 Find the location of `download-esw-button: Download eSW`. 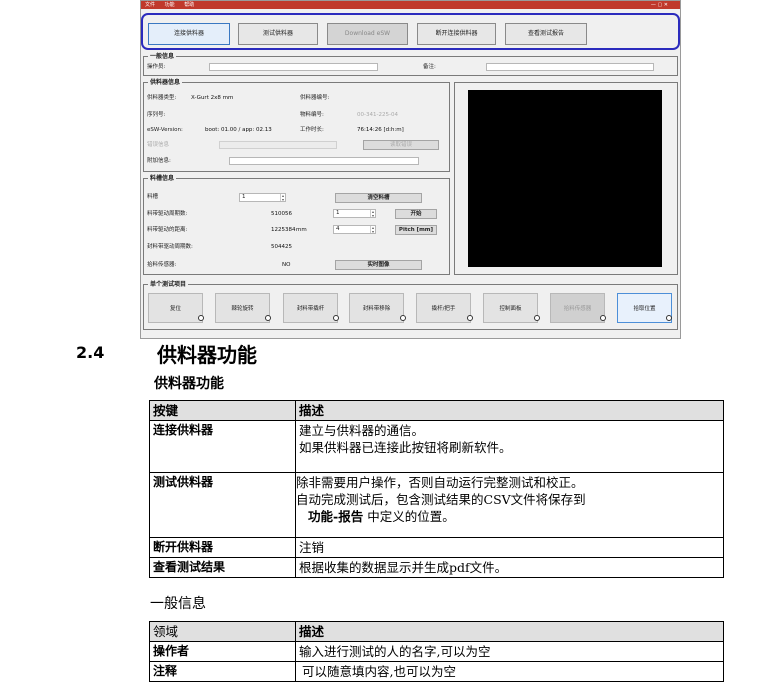

download-esw-button: Download eSW is located at coordinates (367, 34).